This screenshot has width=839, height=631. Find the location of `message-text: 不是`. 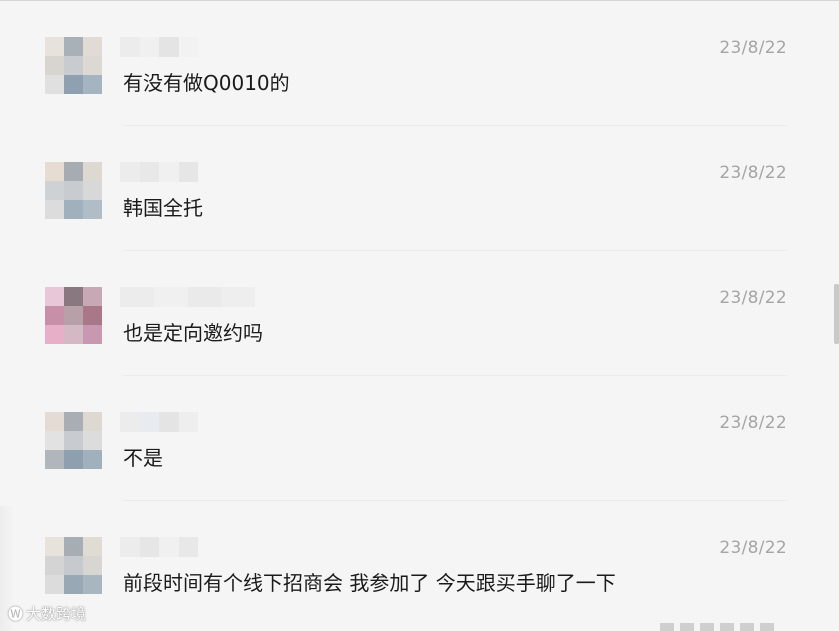

message-text: 不是 is located at coordinates (143, 458).